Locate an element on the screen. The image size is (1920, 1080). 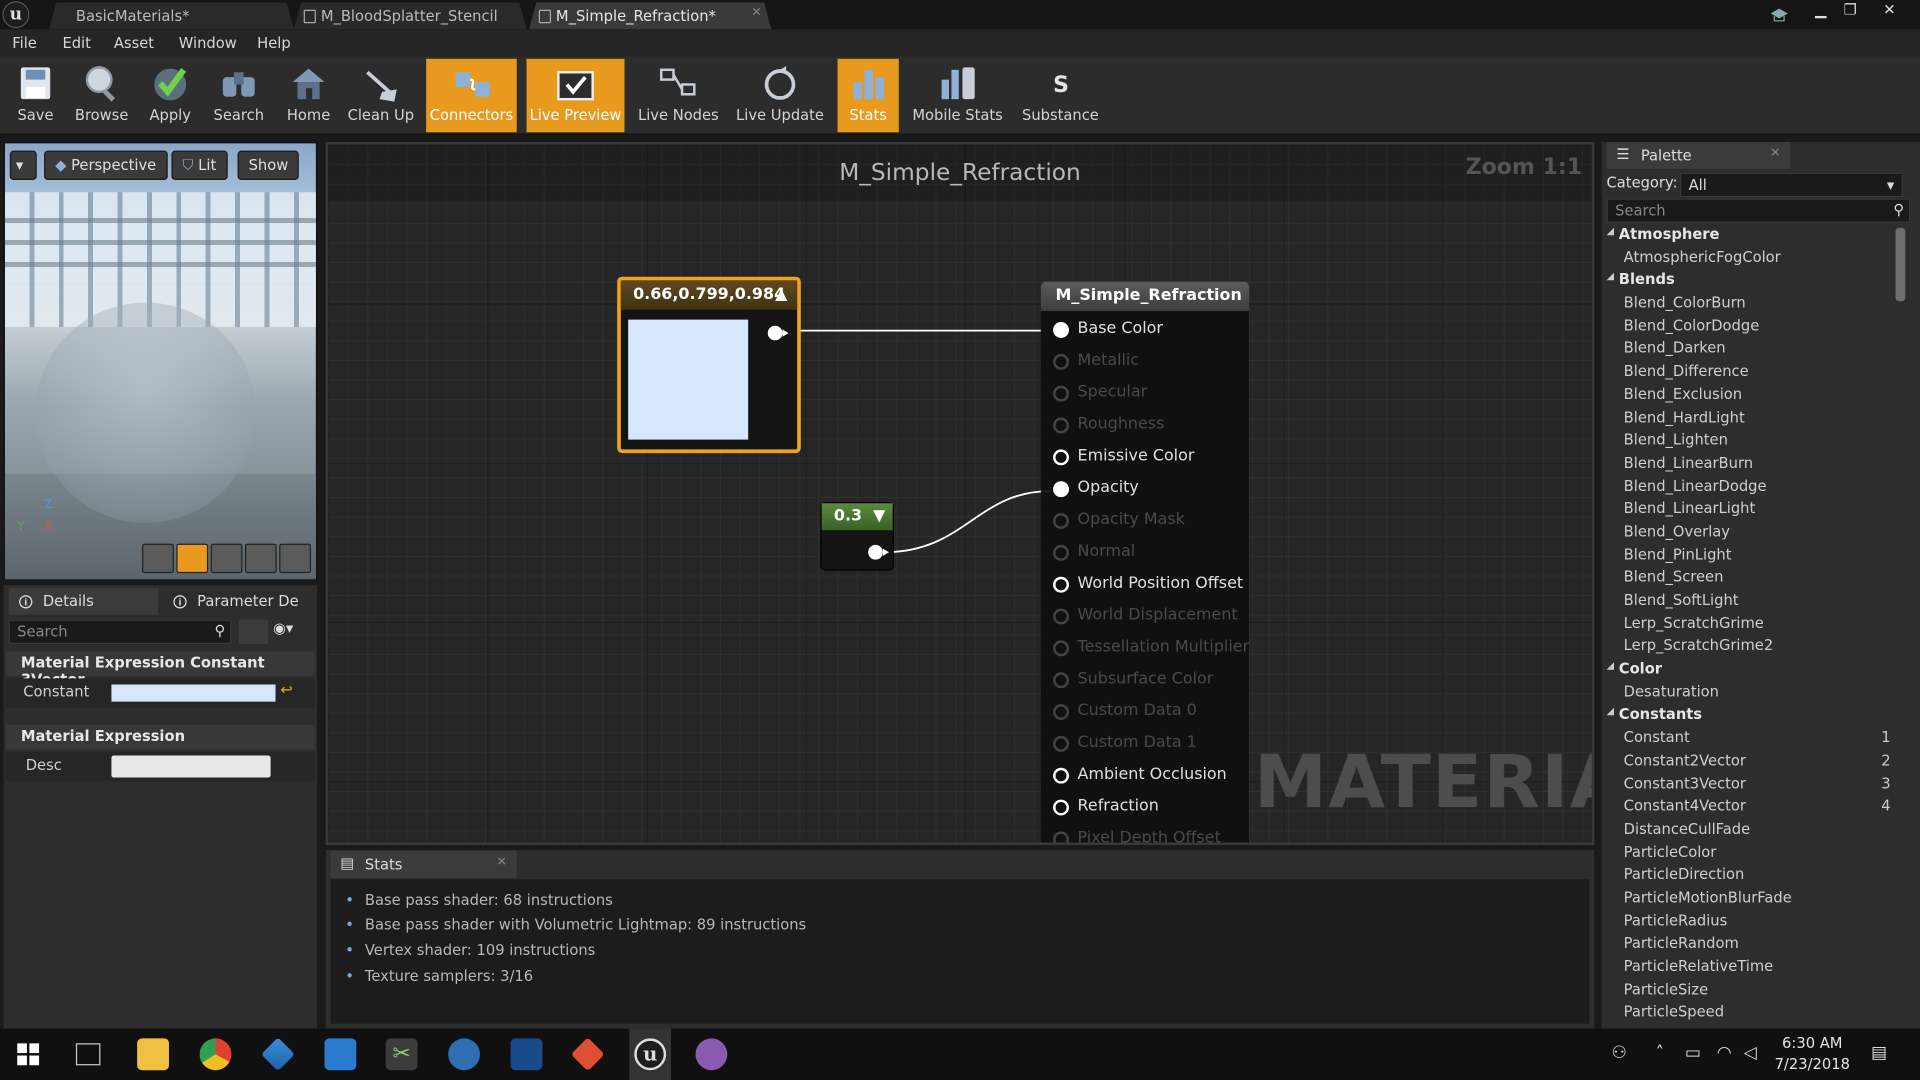
clean-up-button: Clean Up is located at coordinates (380, 95).